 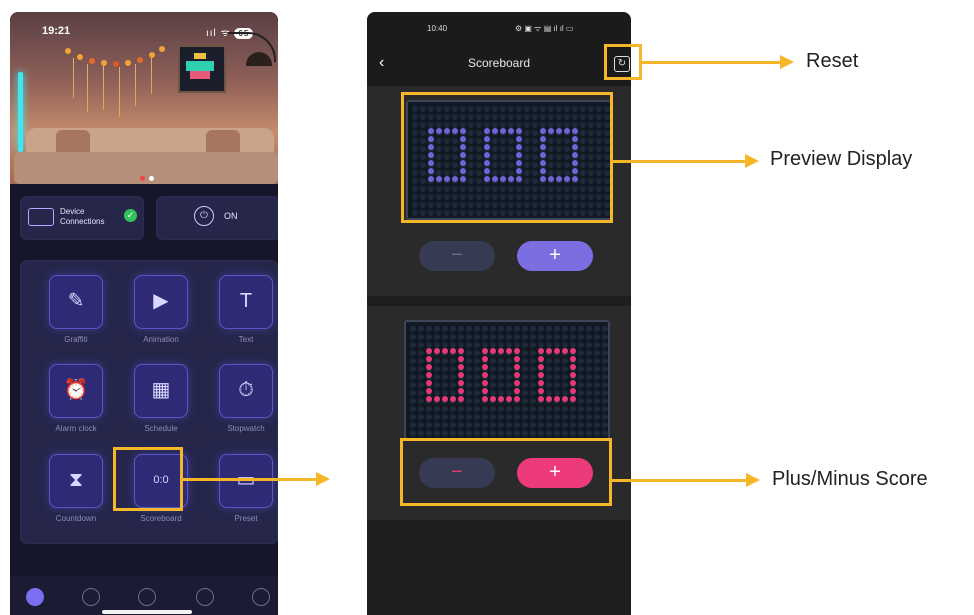 I want to click on tile-label: Animation, so click(x=161, y=339).